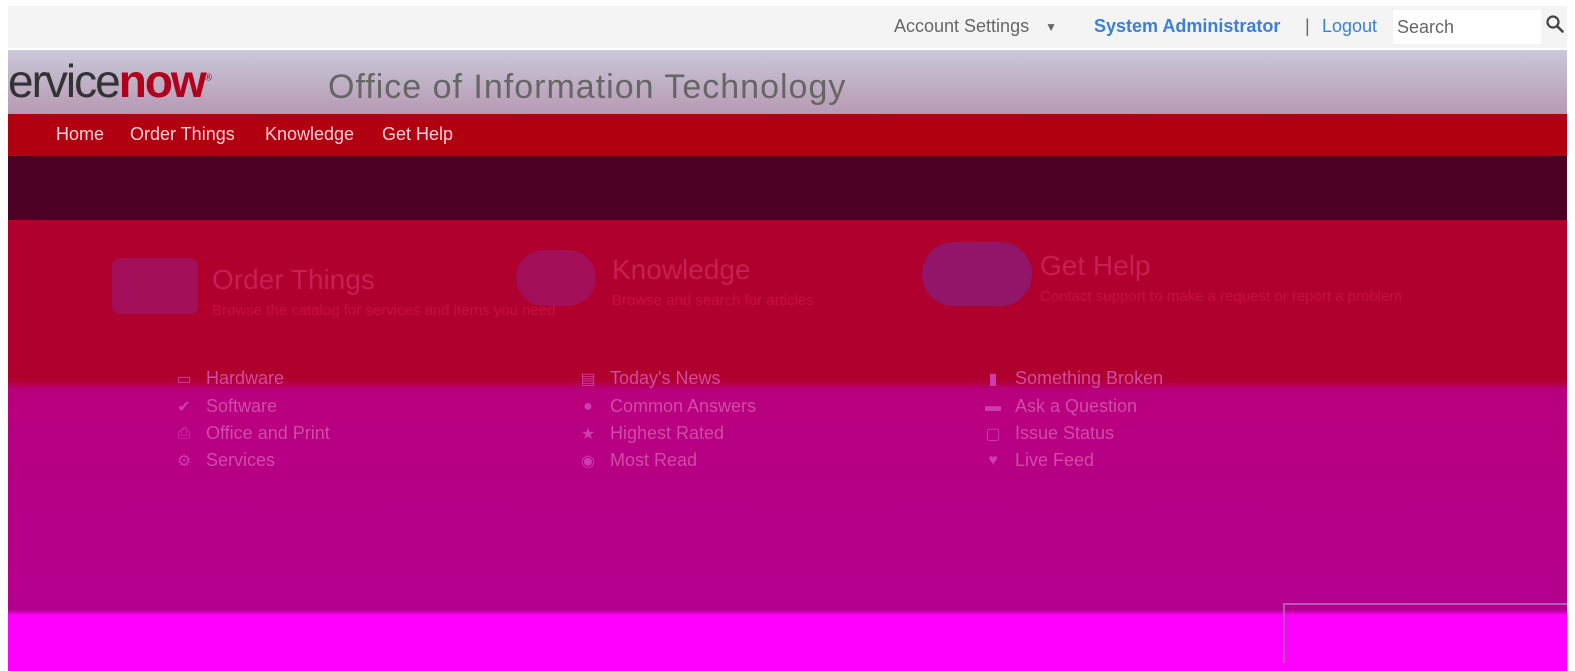 This screenshot has height=671, width=1575. I want to click on main-nav: Home Order Things Knowledge Get Help, so click(787, 135).